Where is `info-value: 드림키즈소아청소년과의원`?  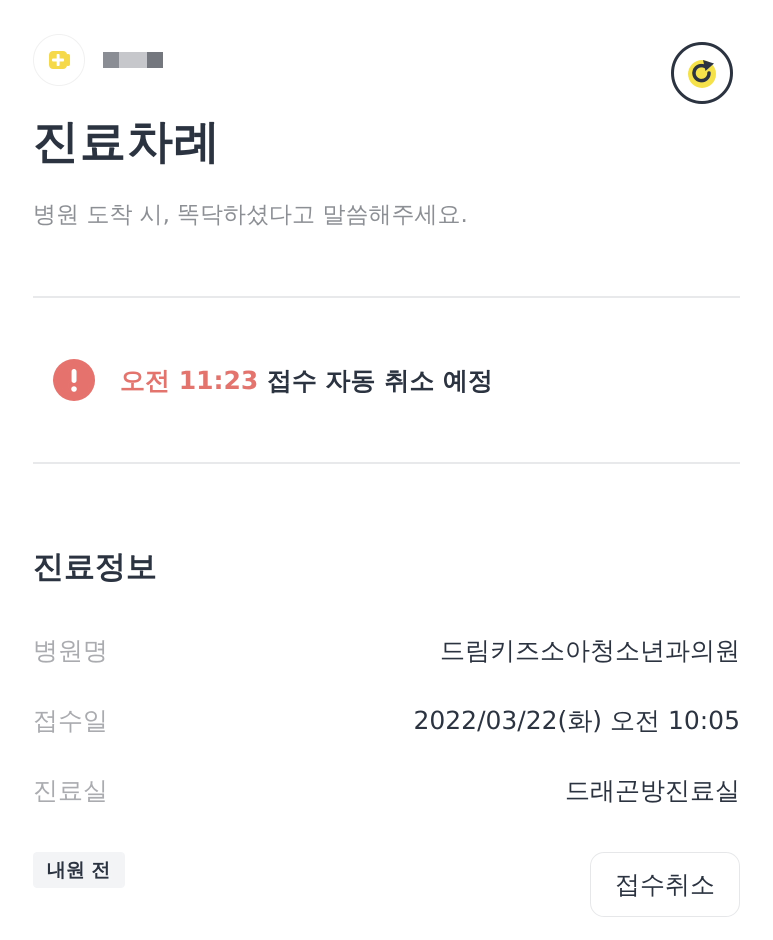 info-value: 드림키즈소아청소년과의원 is located at coordinates (590, 650).